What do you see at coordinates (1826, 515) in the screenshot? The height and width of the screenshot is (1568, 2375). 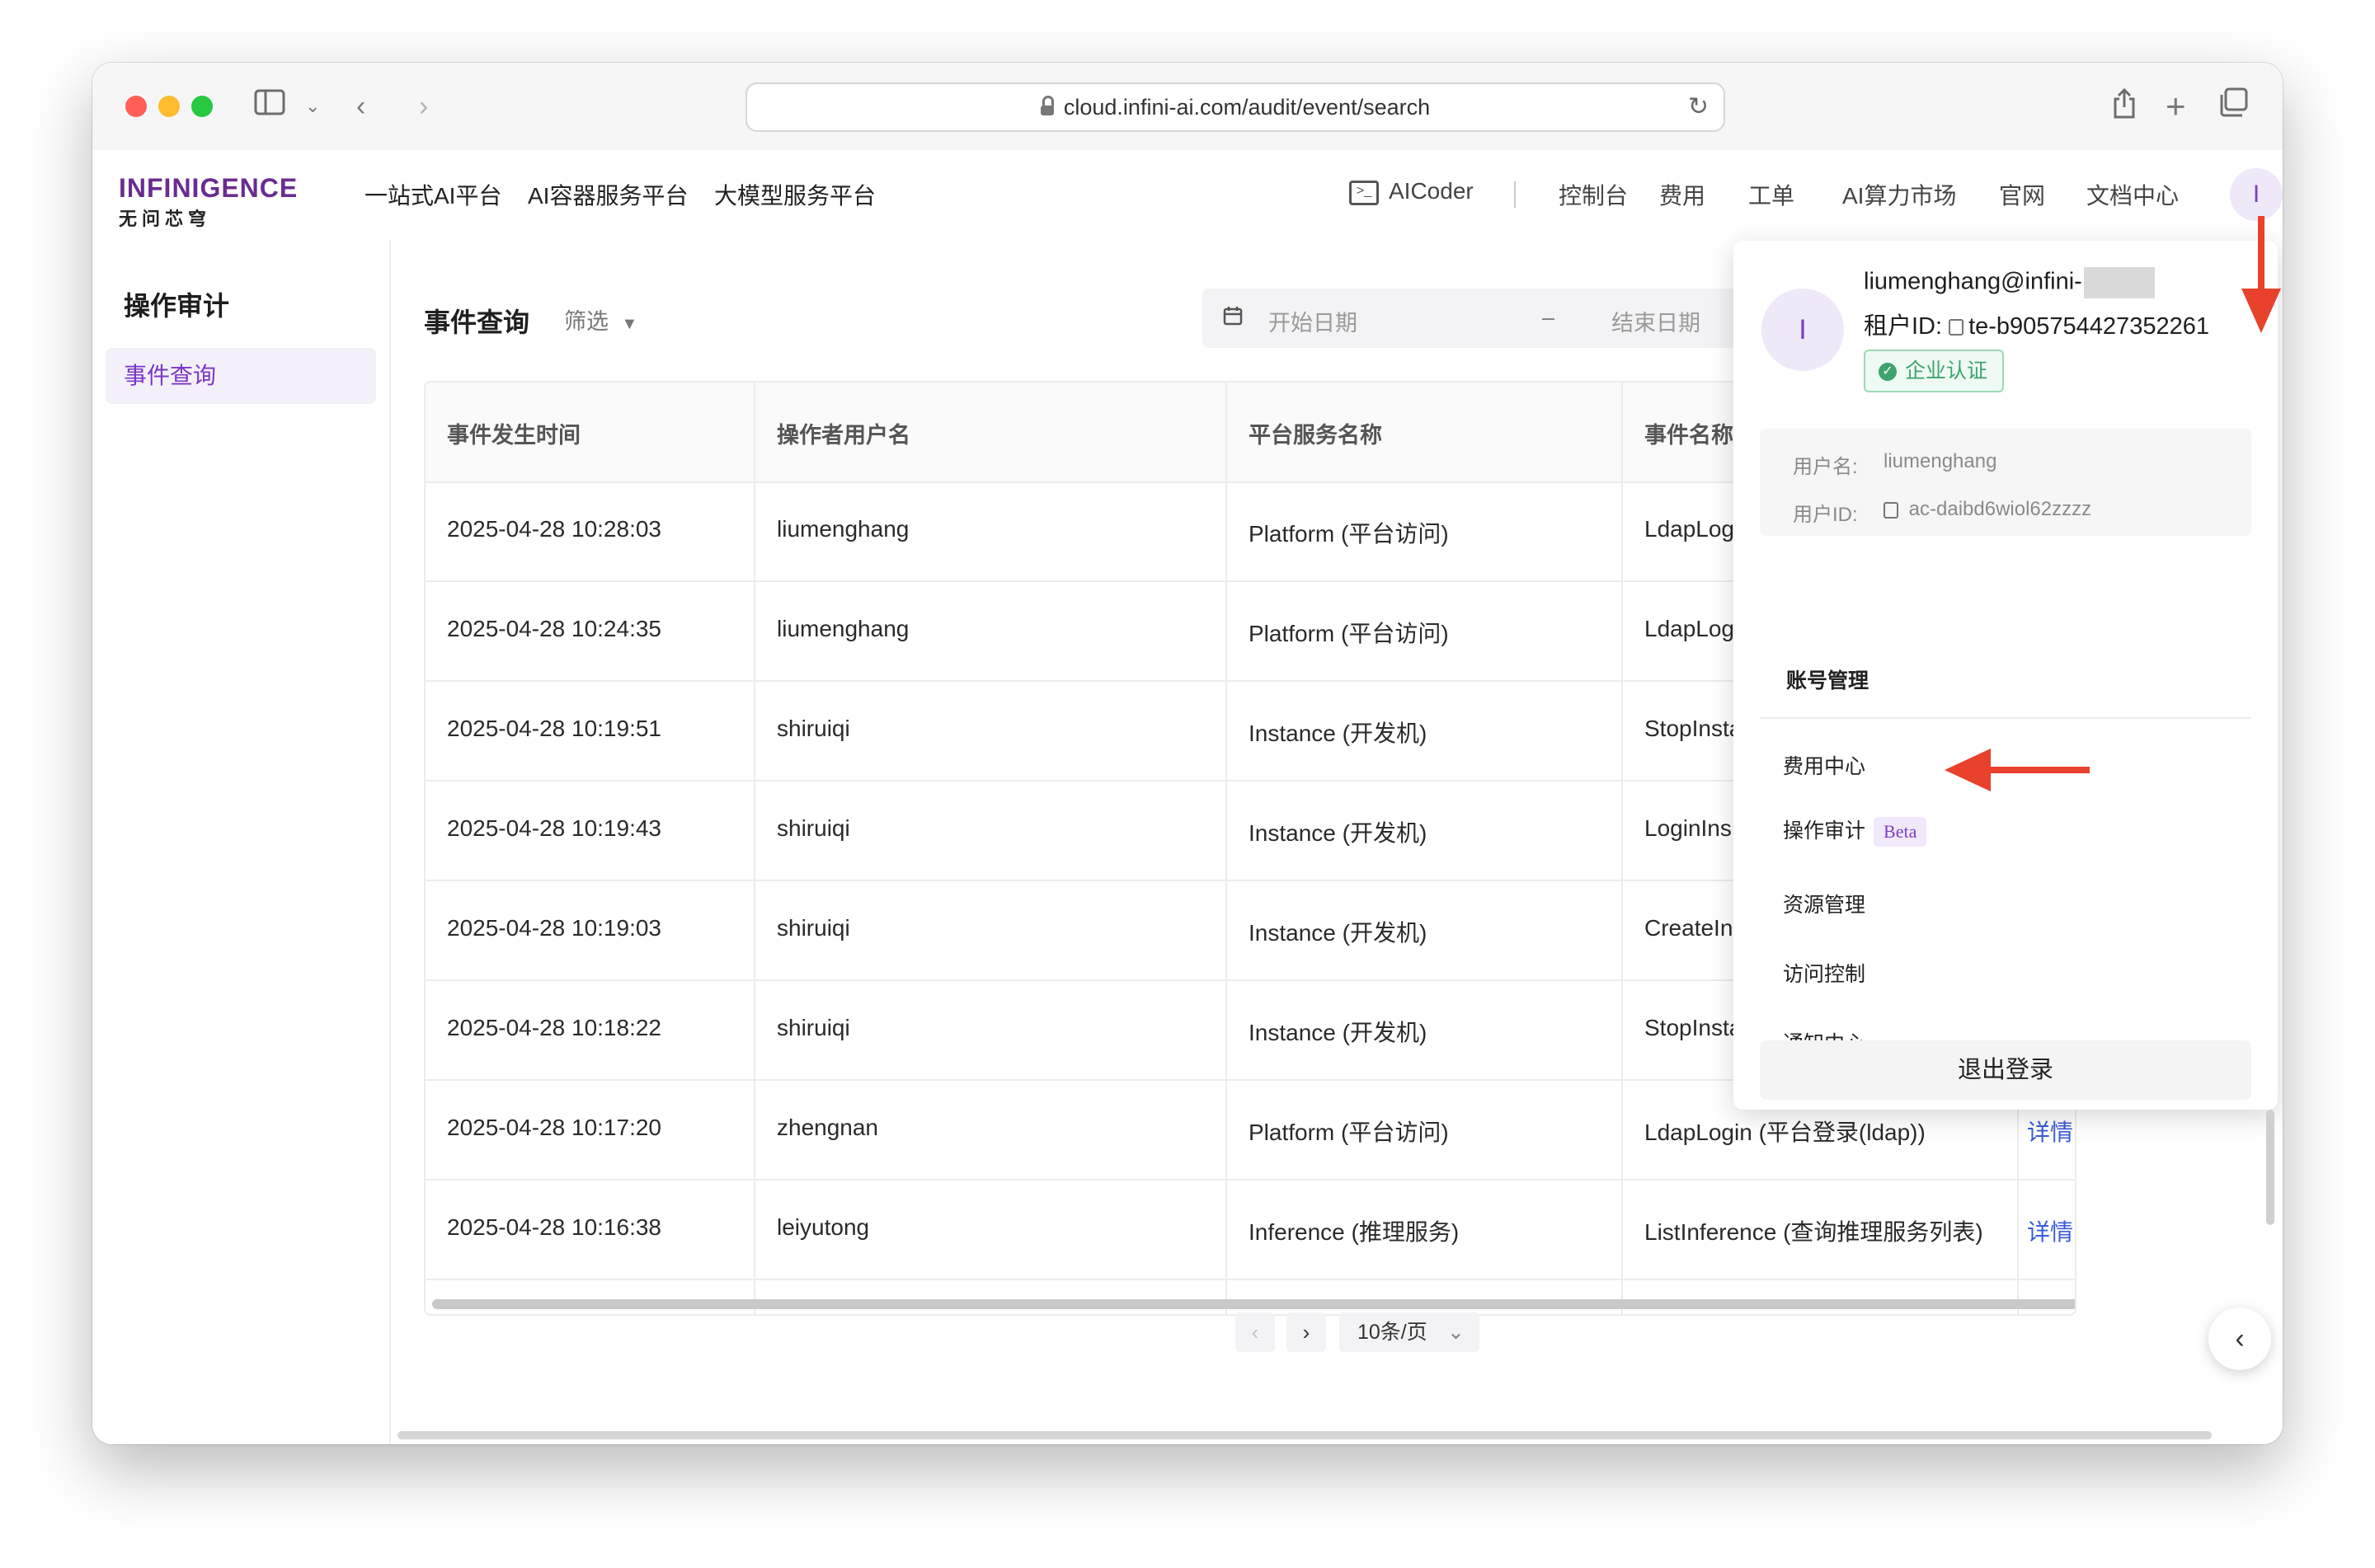 I see `userid-label: 用户ID:` at bounding box center [1826, 515].